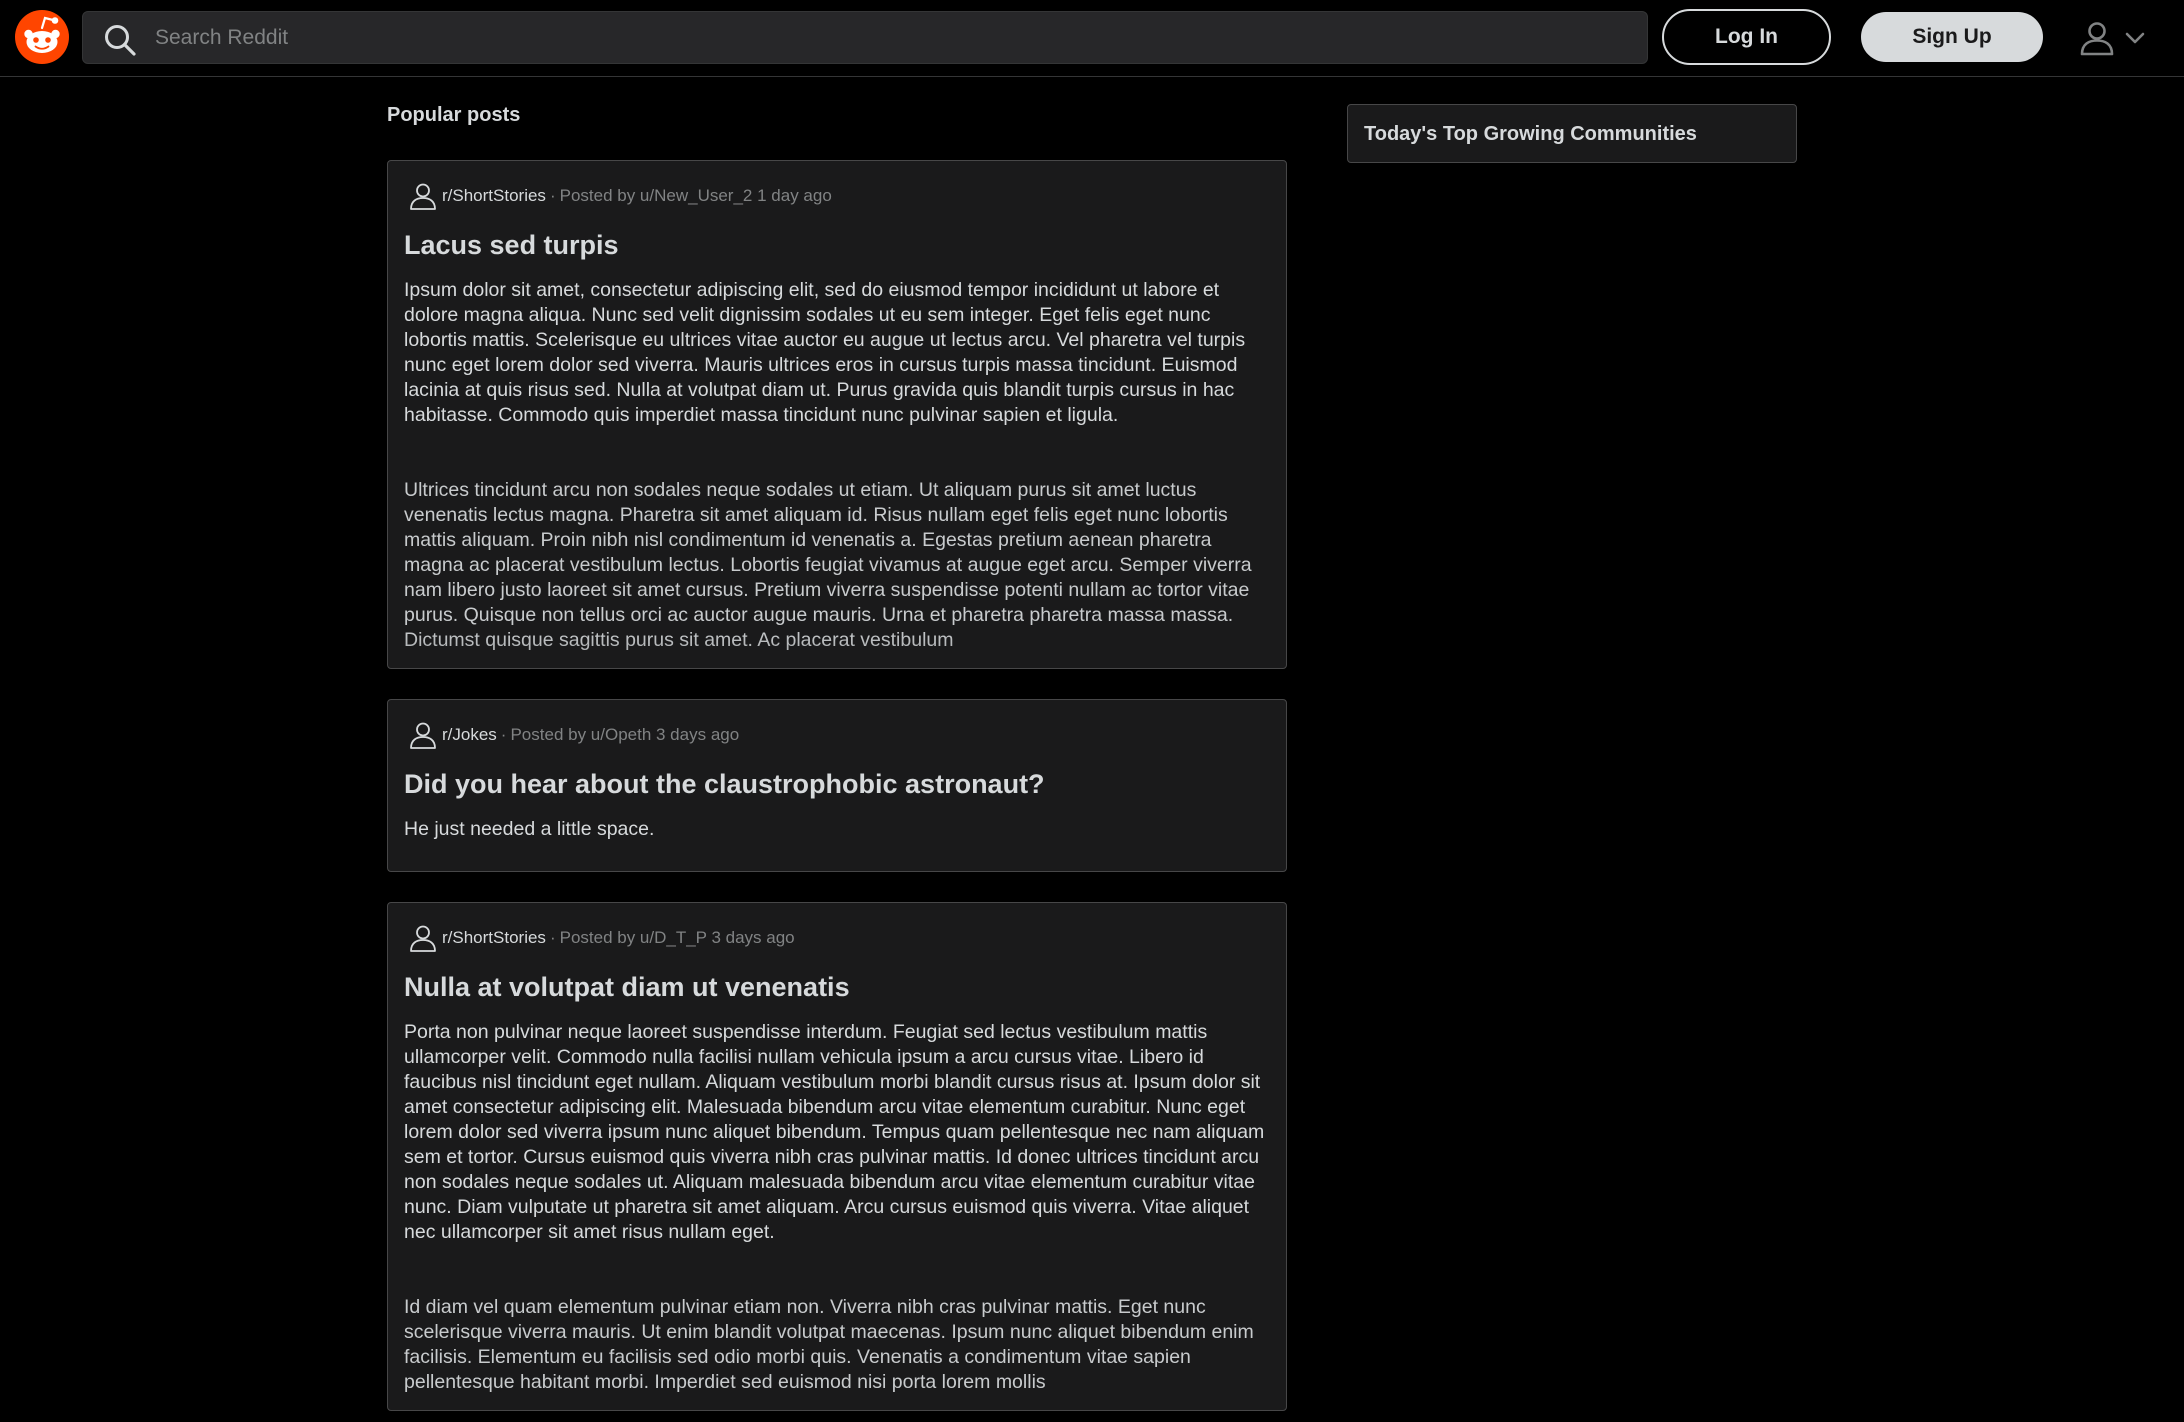 The image size is (2184, 1422). I want to click on subreddit-link: r/Jokes, so click(469, 735).